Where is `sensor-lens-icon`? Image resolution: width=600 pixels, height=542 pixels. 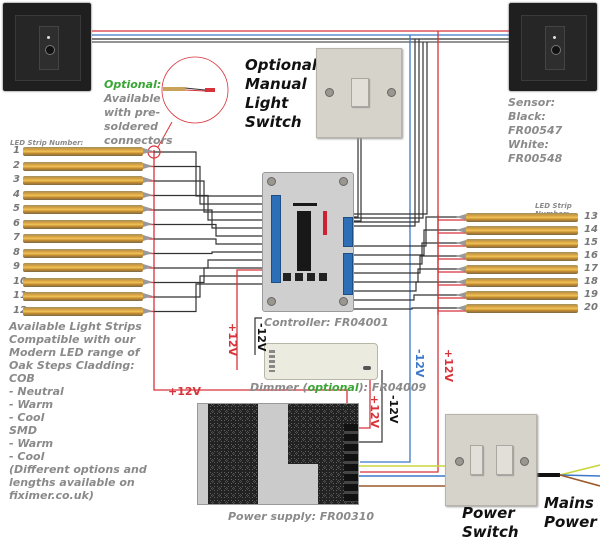 sensor-lens-icon is located at coordinates (556, 50).